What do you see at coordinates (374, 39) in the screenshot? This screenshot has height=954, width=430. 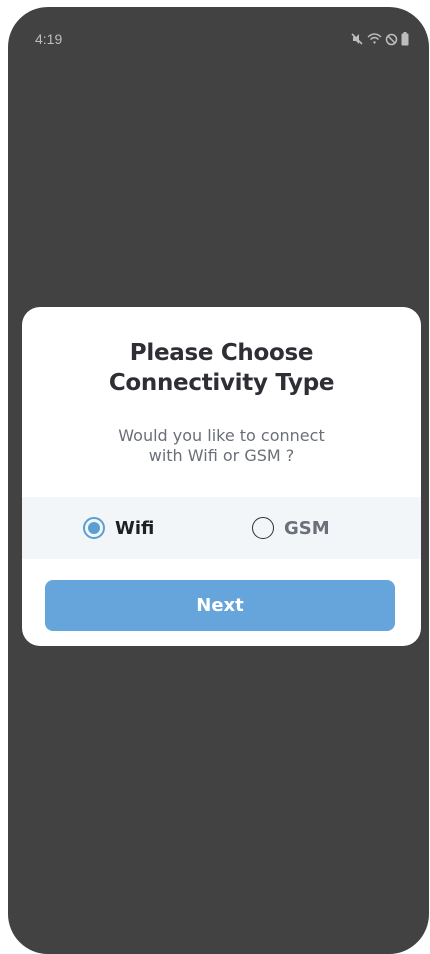 I see `wifi-icon` at bounding box center [374, 39].